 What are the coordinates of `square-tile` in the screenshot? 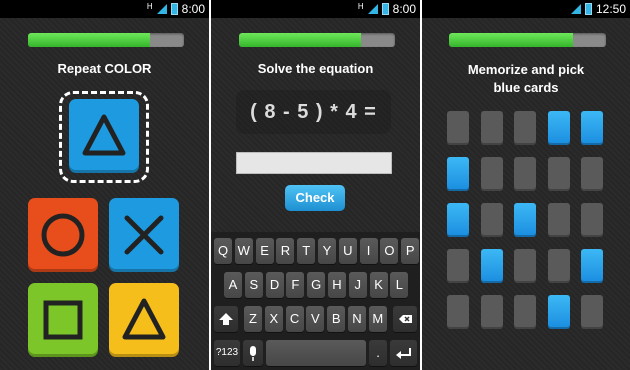 It's located at (63, 320).